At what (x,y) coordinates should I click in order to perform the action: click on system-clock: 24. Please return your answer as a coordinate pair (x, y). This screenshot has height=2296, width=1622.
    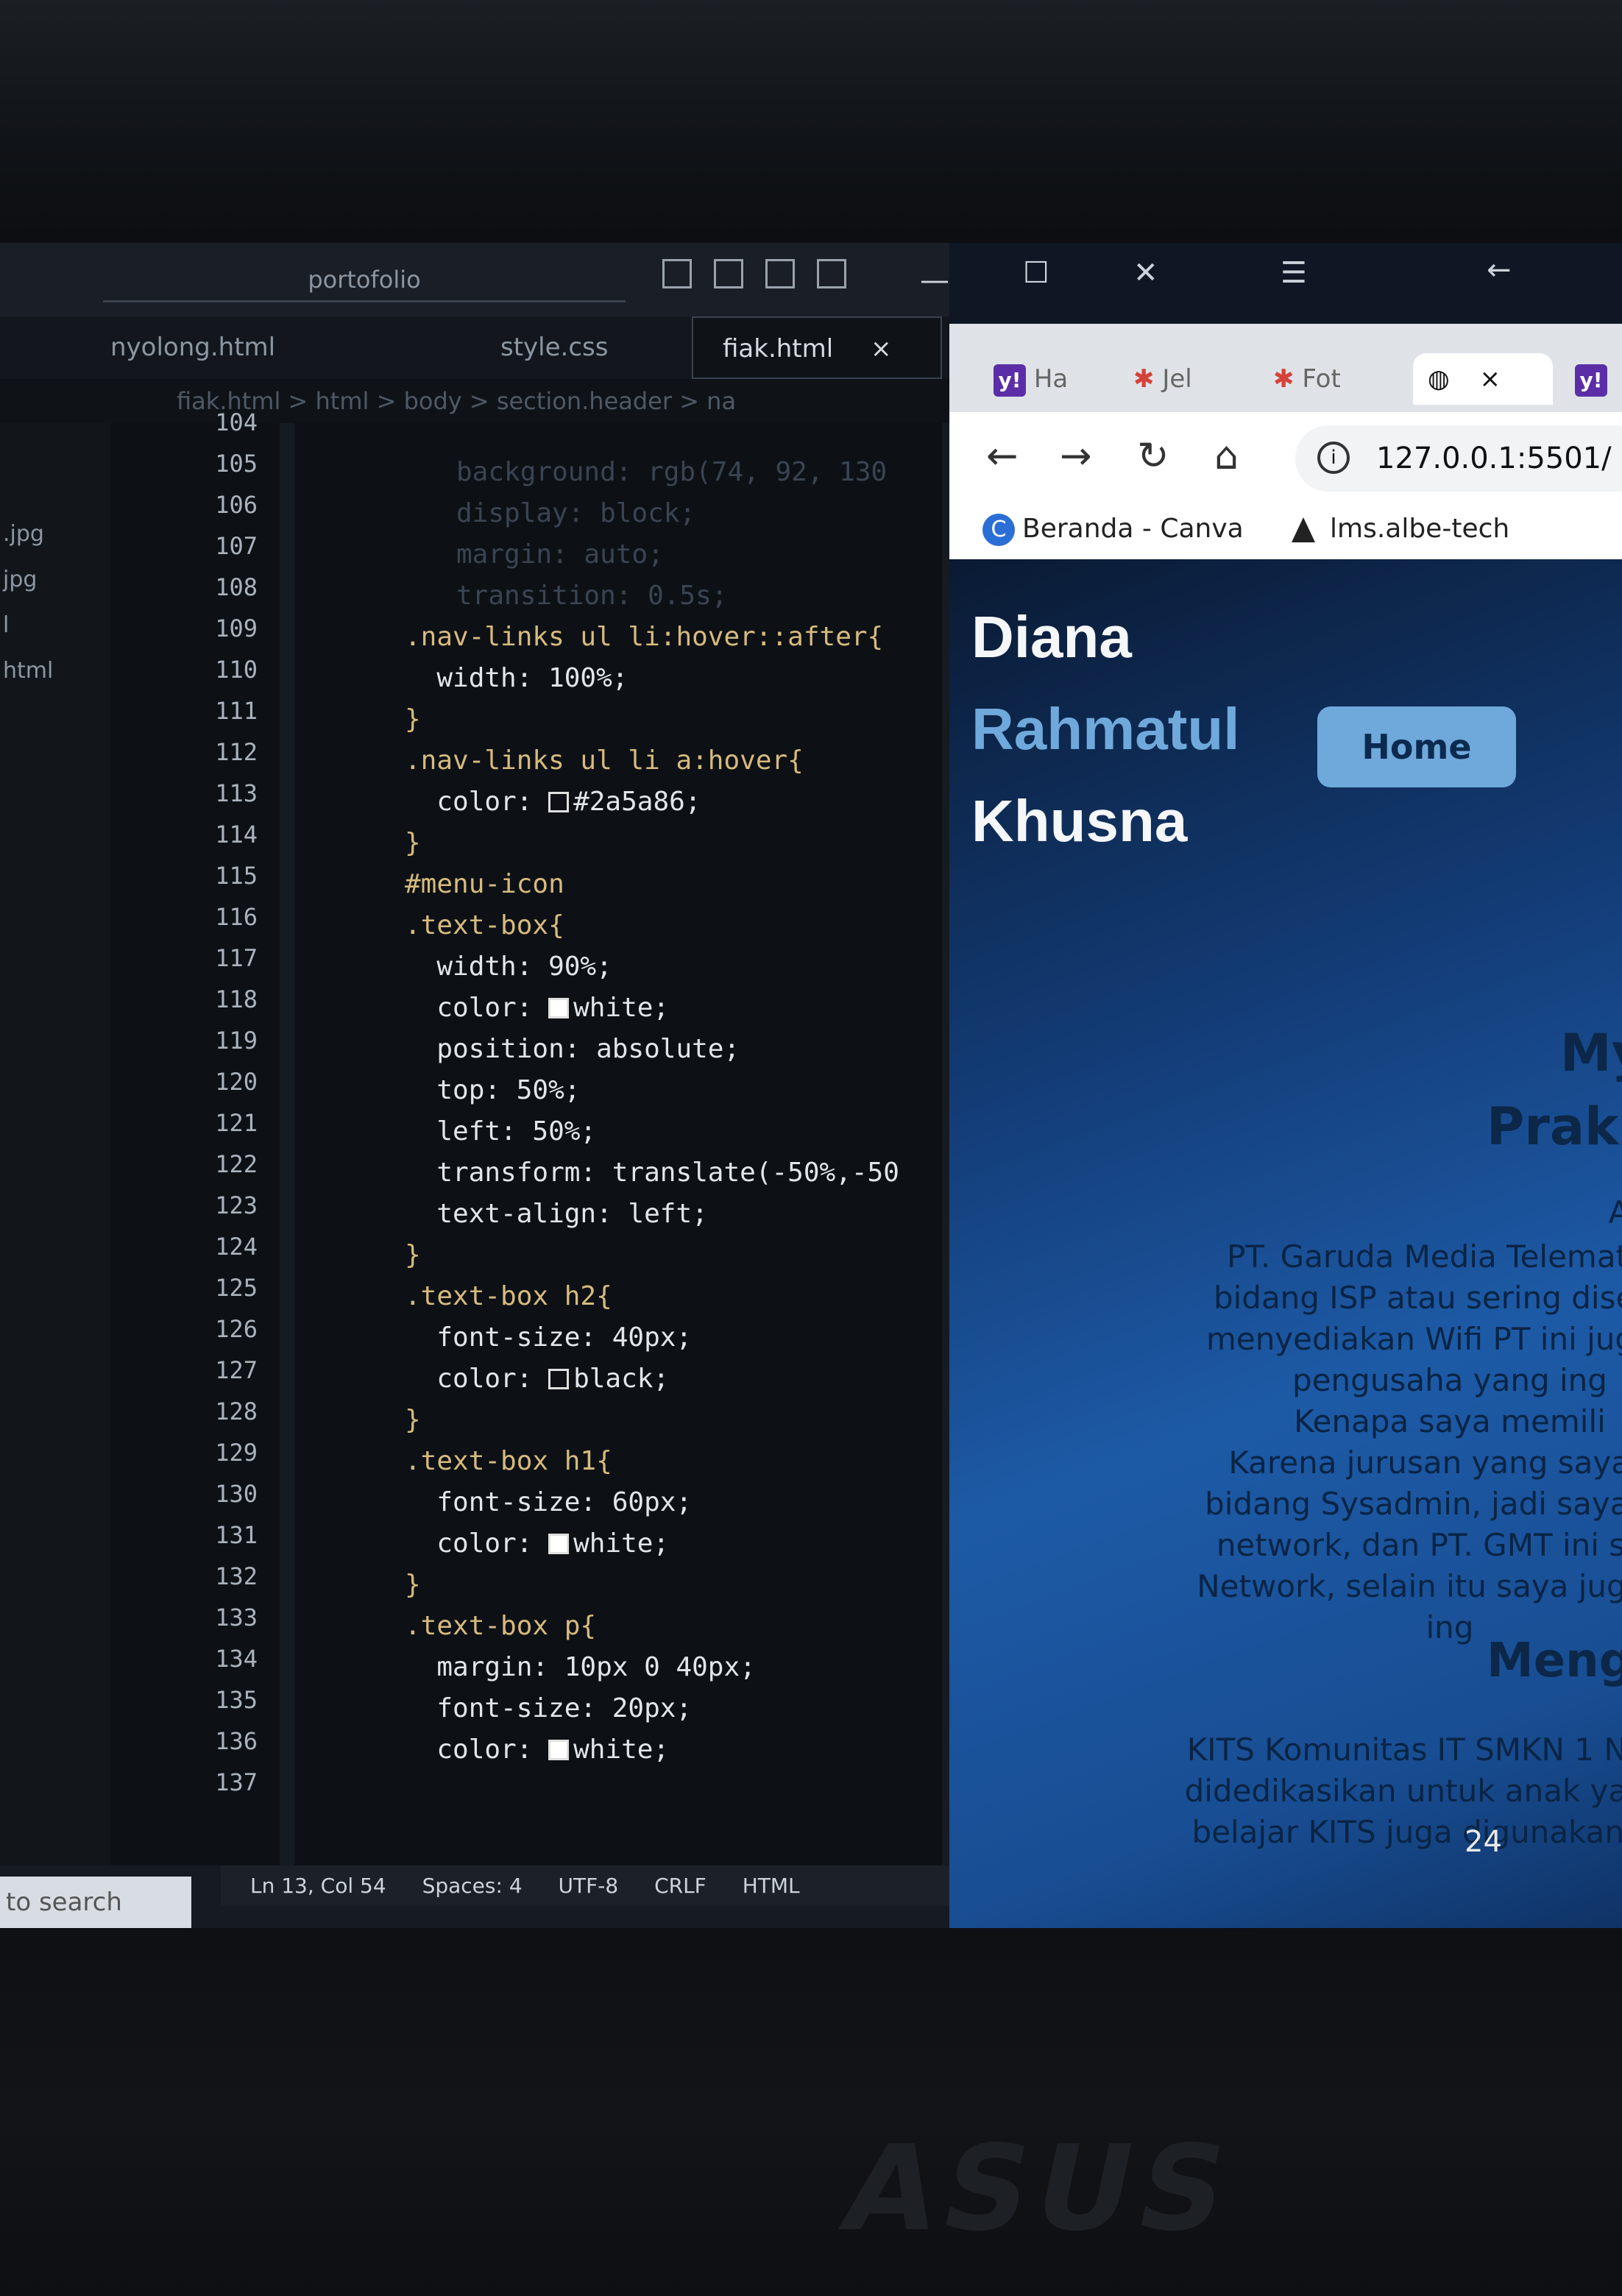
    Looking at the image, I should click on (1483, 1842).